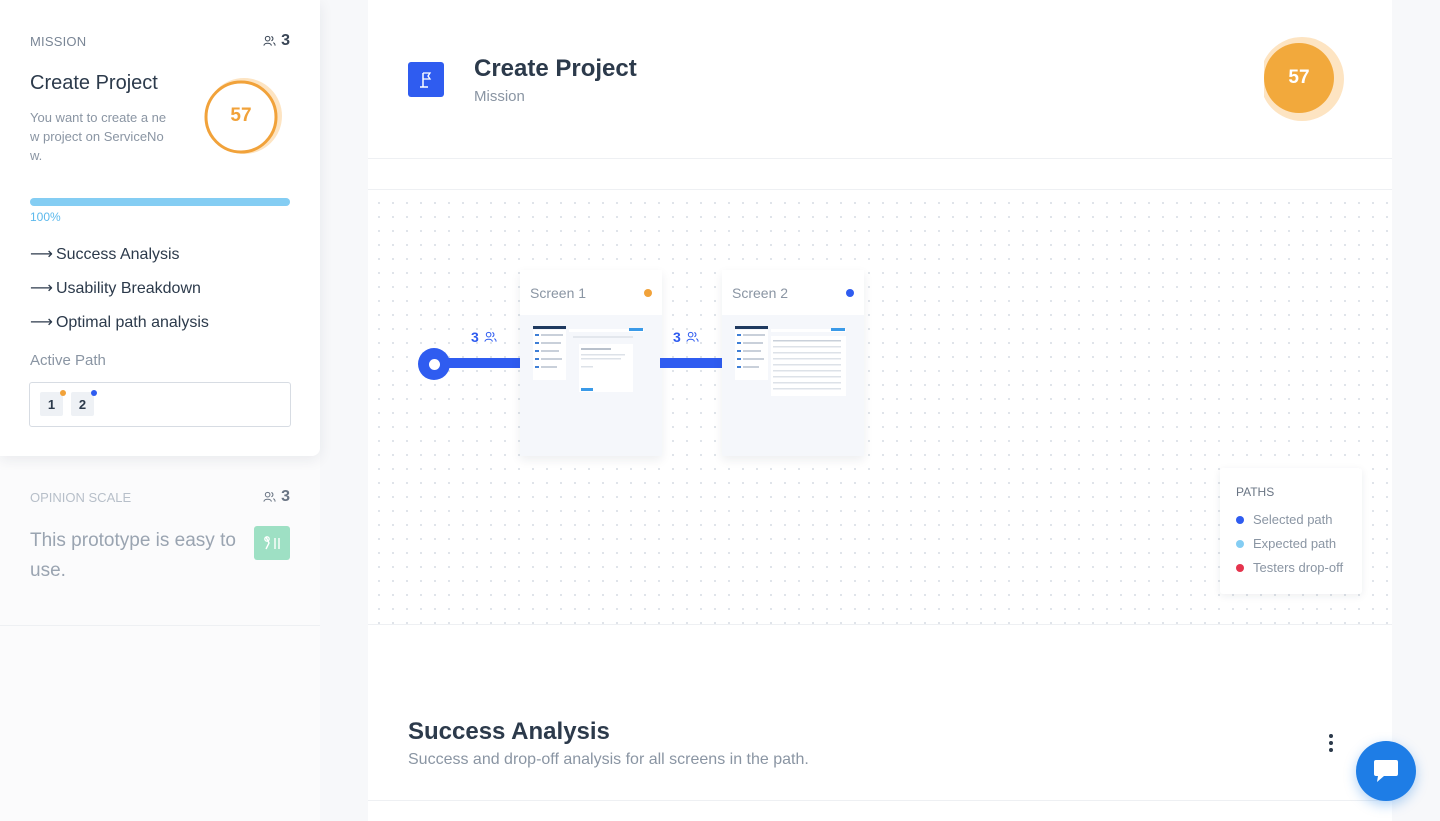 Image resolution: width=1440 pixels, height=821 pixels. I want to click on path-step-chip: 1, so click(53, 403).